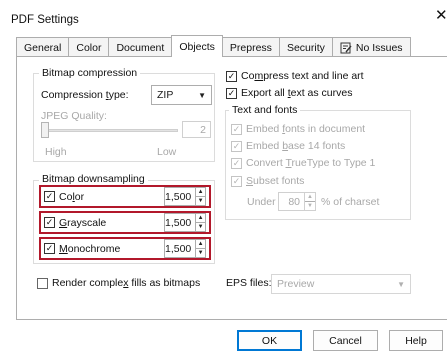 The image size is (447, 354). I want to click on help-button: Help, so click(416, 340).